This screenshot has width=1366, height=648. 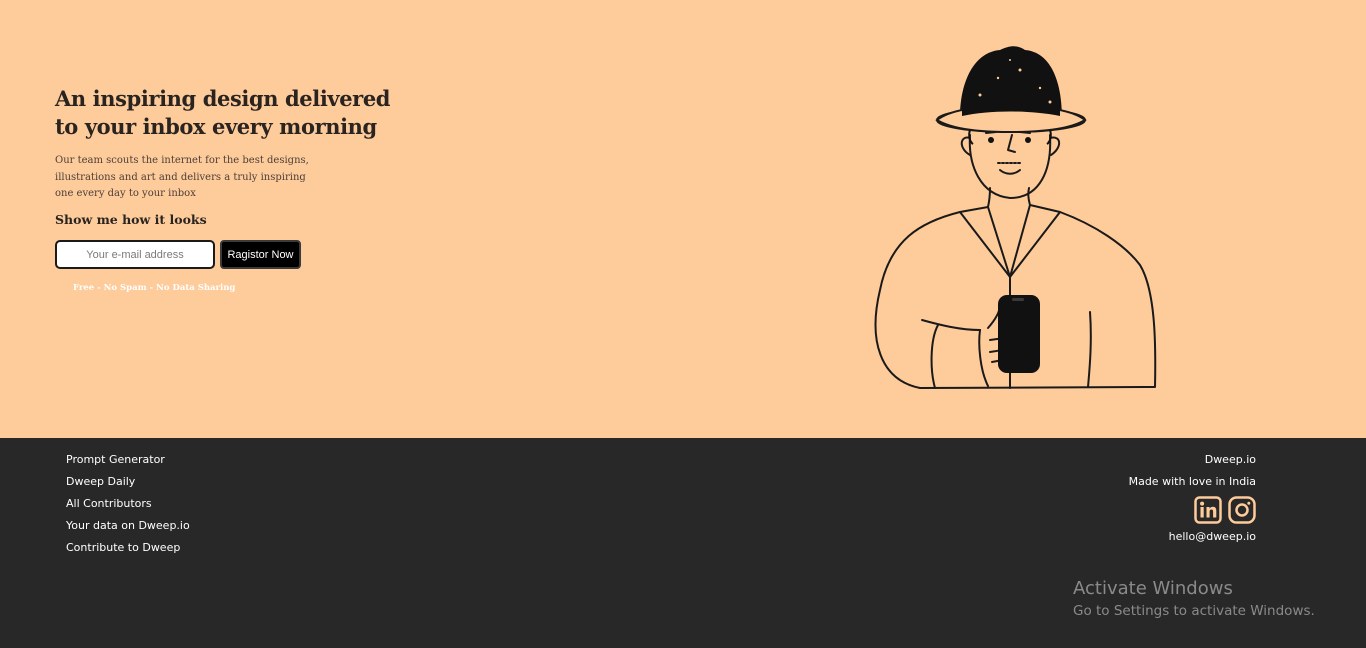 What do you see at coordinates (1208, 510) in the screenshot?
I see `linkedin-icon` at bounding box center [1208, 510].